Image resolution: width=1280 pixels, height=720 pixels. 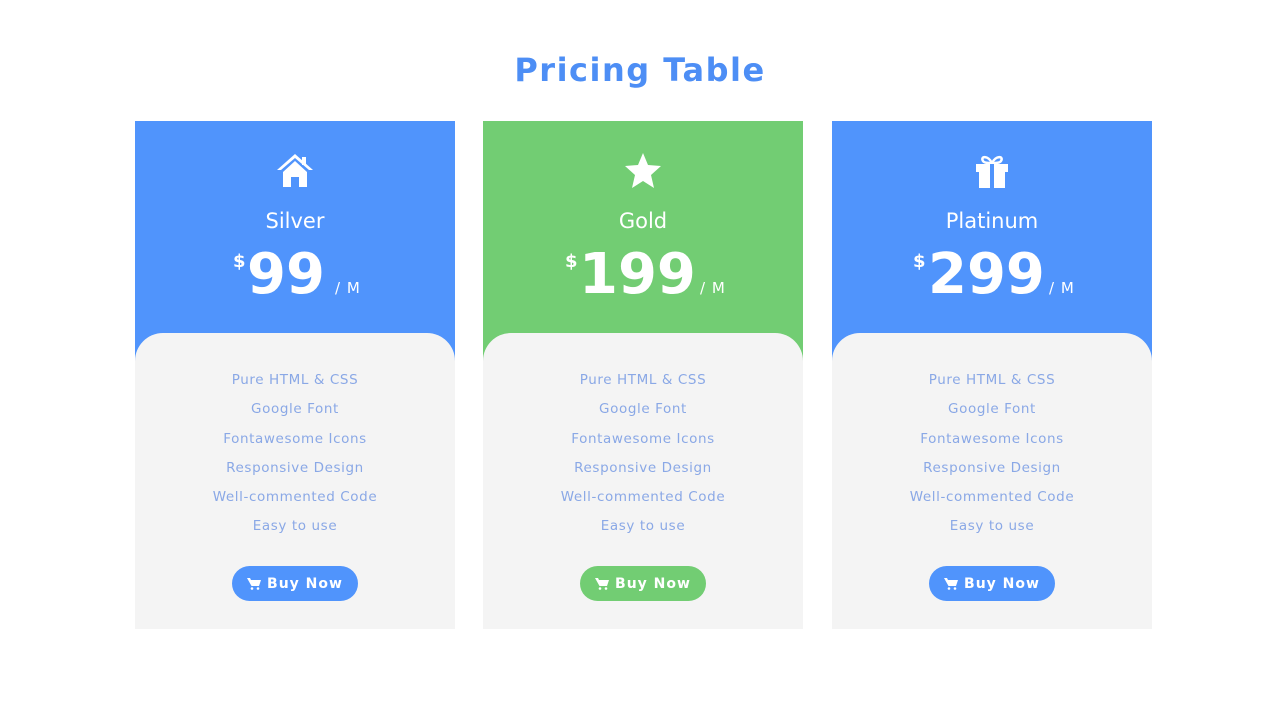 What do you see at coordinates (992, 171) in the screenshot?
I see `gift-icon` at bounding box center [992, 171].